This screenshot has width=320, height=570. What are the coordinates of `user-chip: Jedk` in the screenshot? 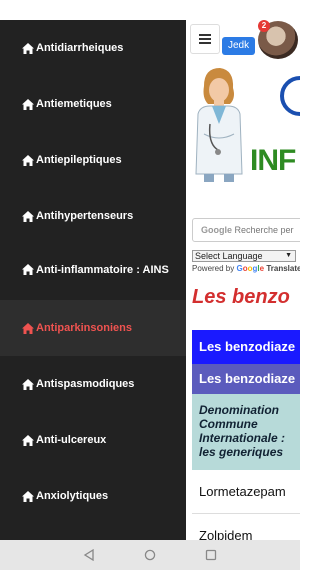 It's located at (239, 46).